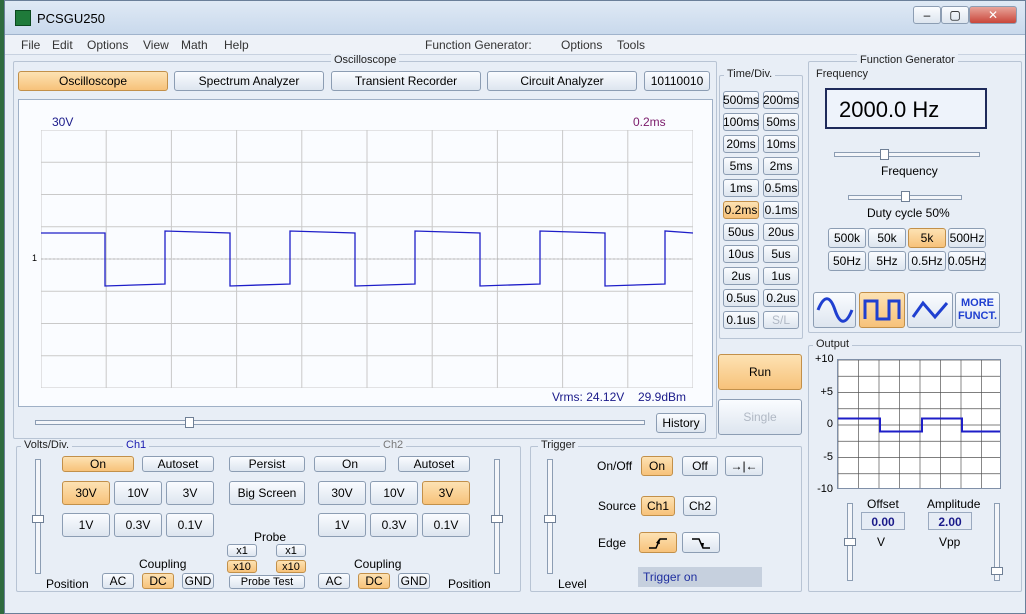 The height and width of the screenshot is (614, 1026). Describe the element at coordinates (967, 261) in the screenshot. I see `range-0.05hz-button: 0.05Hz` at that location.